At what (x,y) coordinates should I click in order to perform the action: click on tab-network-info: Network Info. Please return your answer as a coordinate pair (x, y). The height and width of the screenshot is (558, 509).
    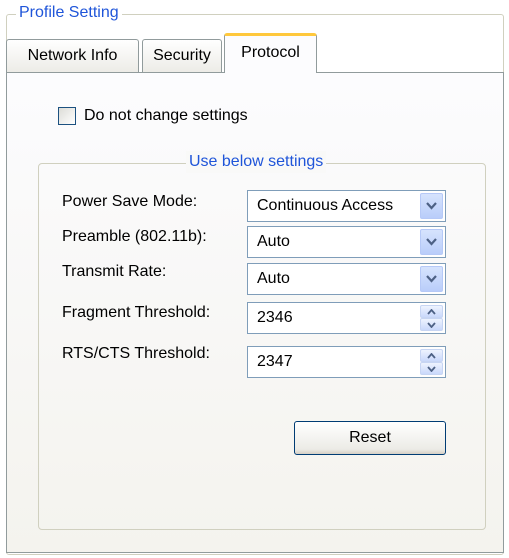
    Looking at the image, I should click on (72, 56).